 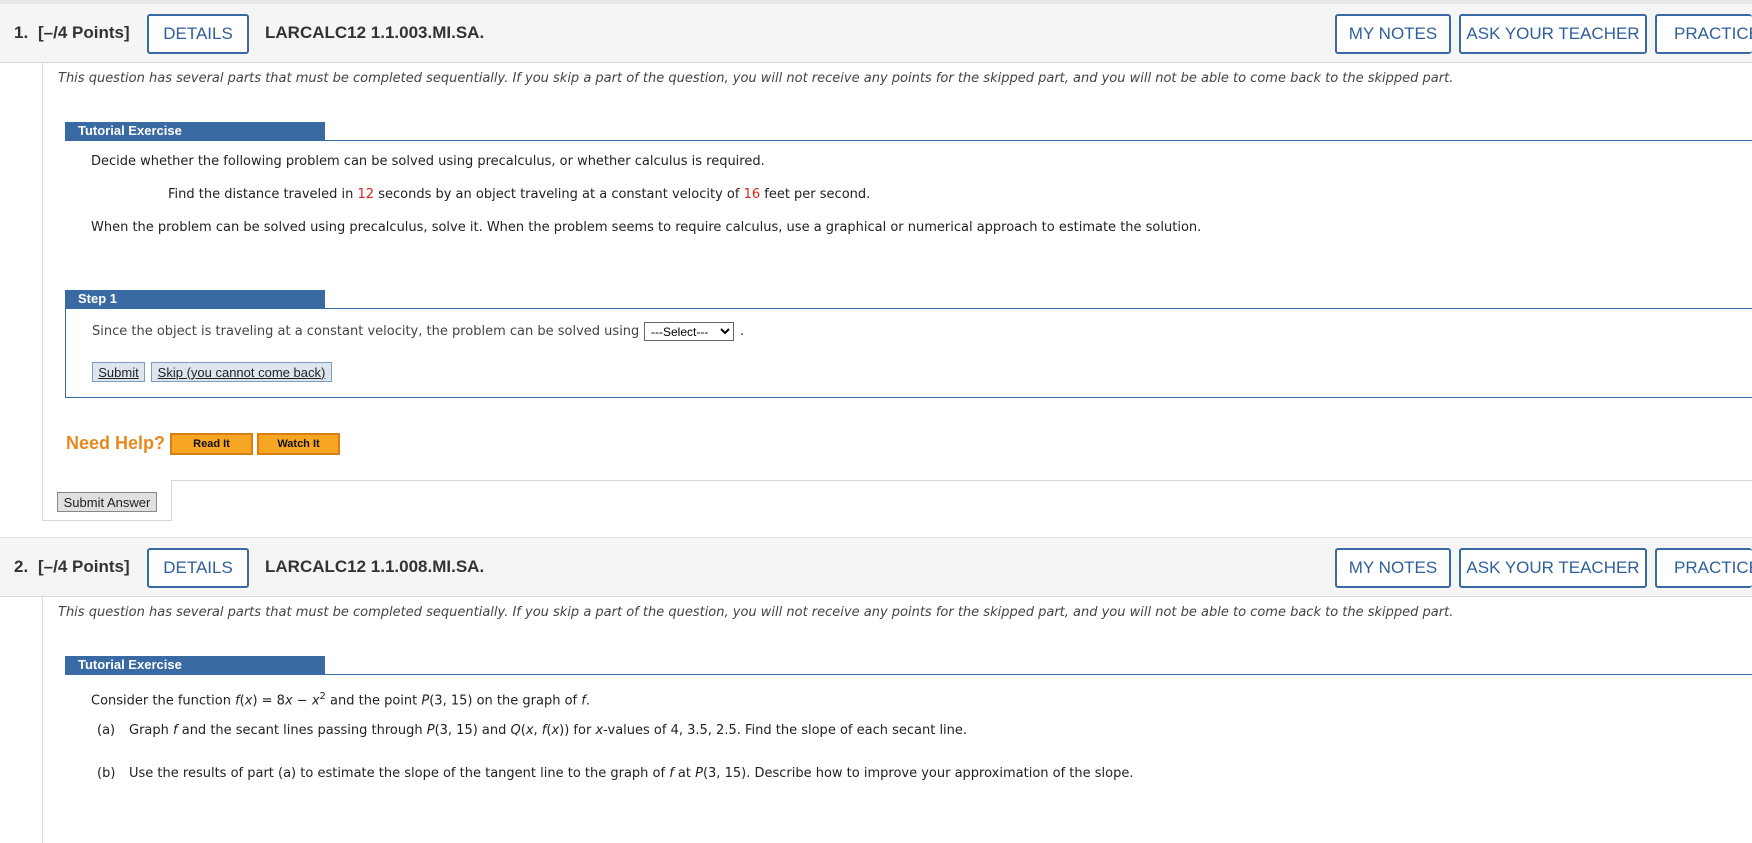 What do you see at coordinates (241, 372) in the screenshot?
I see `skip-step-button: Skip (you cannot come back)` at bounding box center [241, 372].